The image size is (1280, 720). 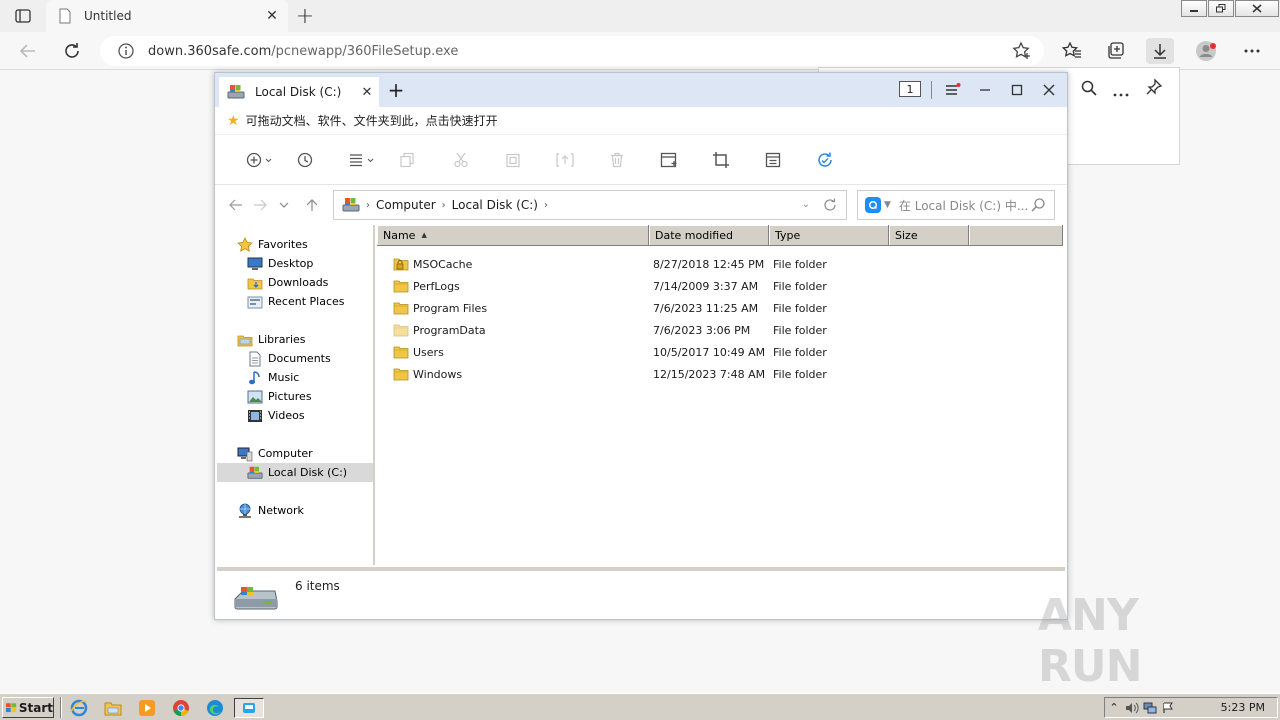 What do you see at coordinates (295, 510) in the screenshot?
I see `nav-network: Network` at bounding box center [295, 510].